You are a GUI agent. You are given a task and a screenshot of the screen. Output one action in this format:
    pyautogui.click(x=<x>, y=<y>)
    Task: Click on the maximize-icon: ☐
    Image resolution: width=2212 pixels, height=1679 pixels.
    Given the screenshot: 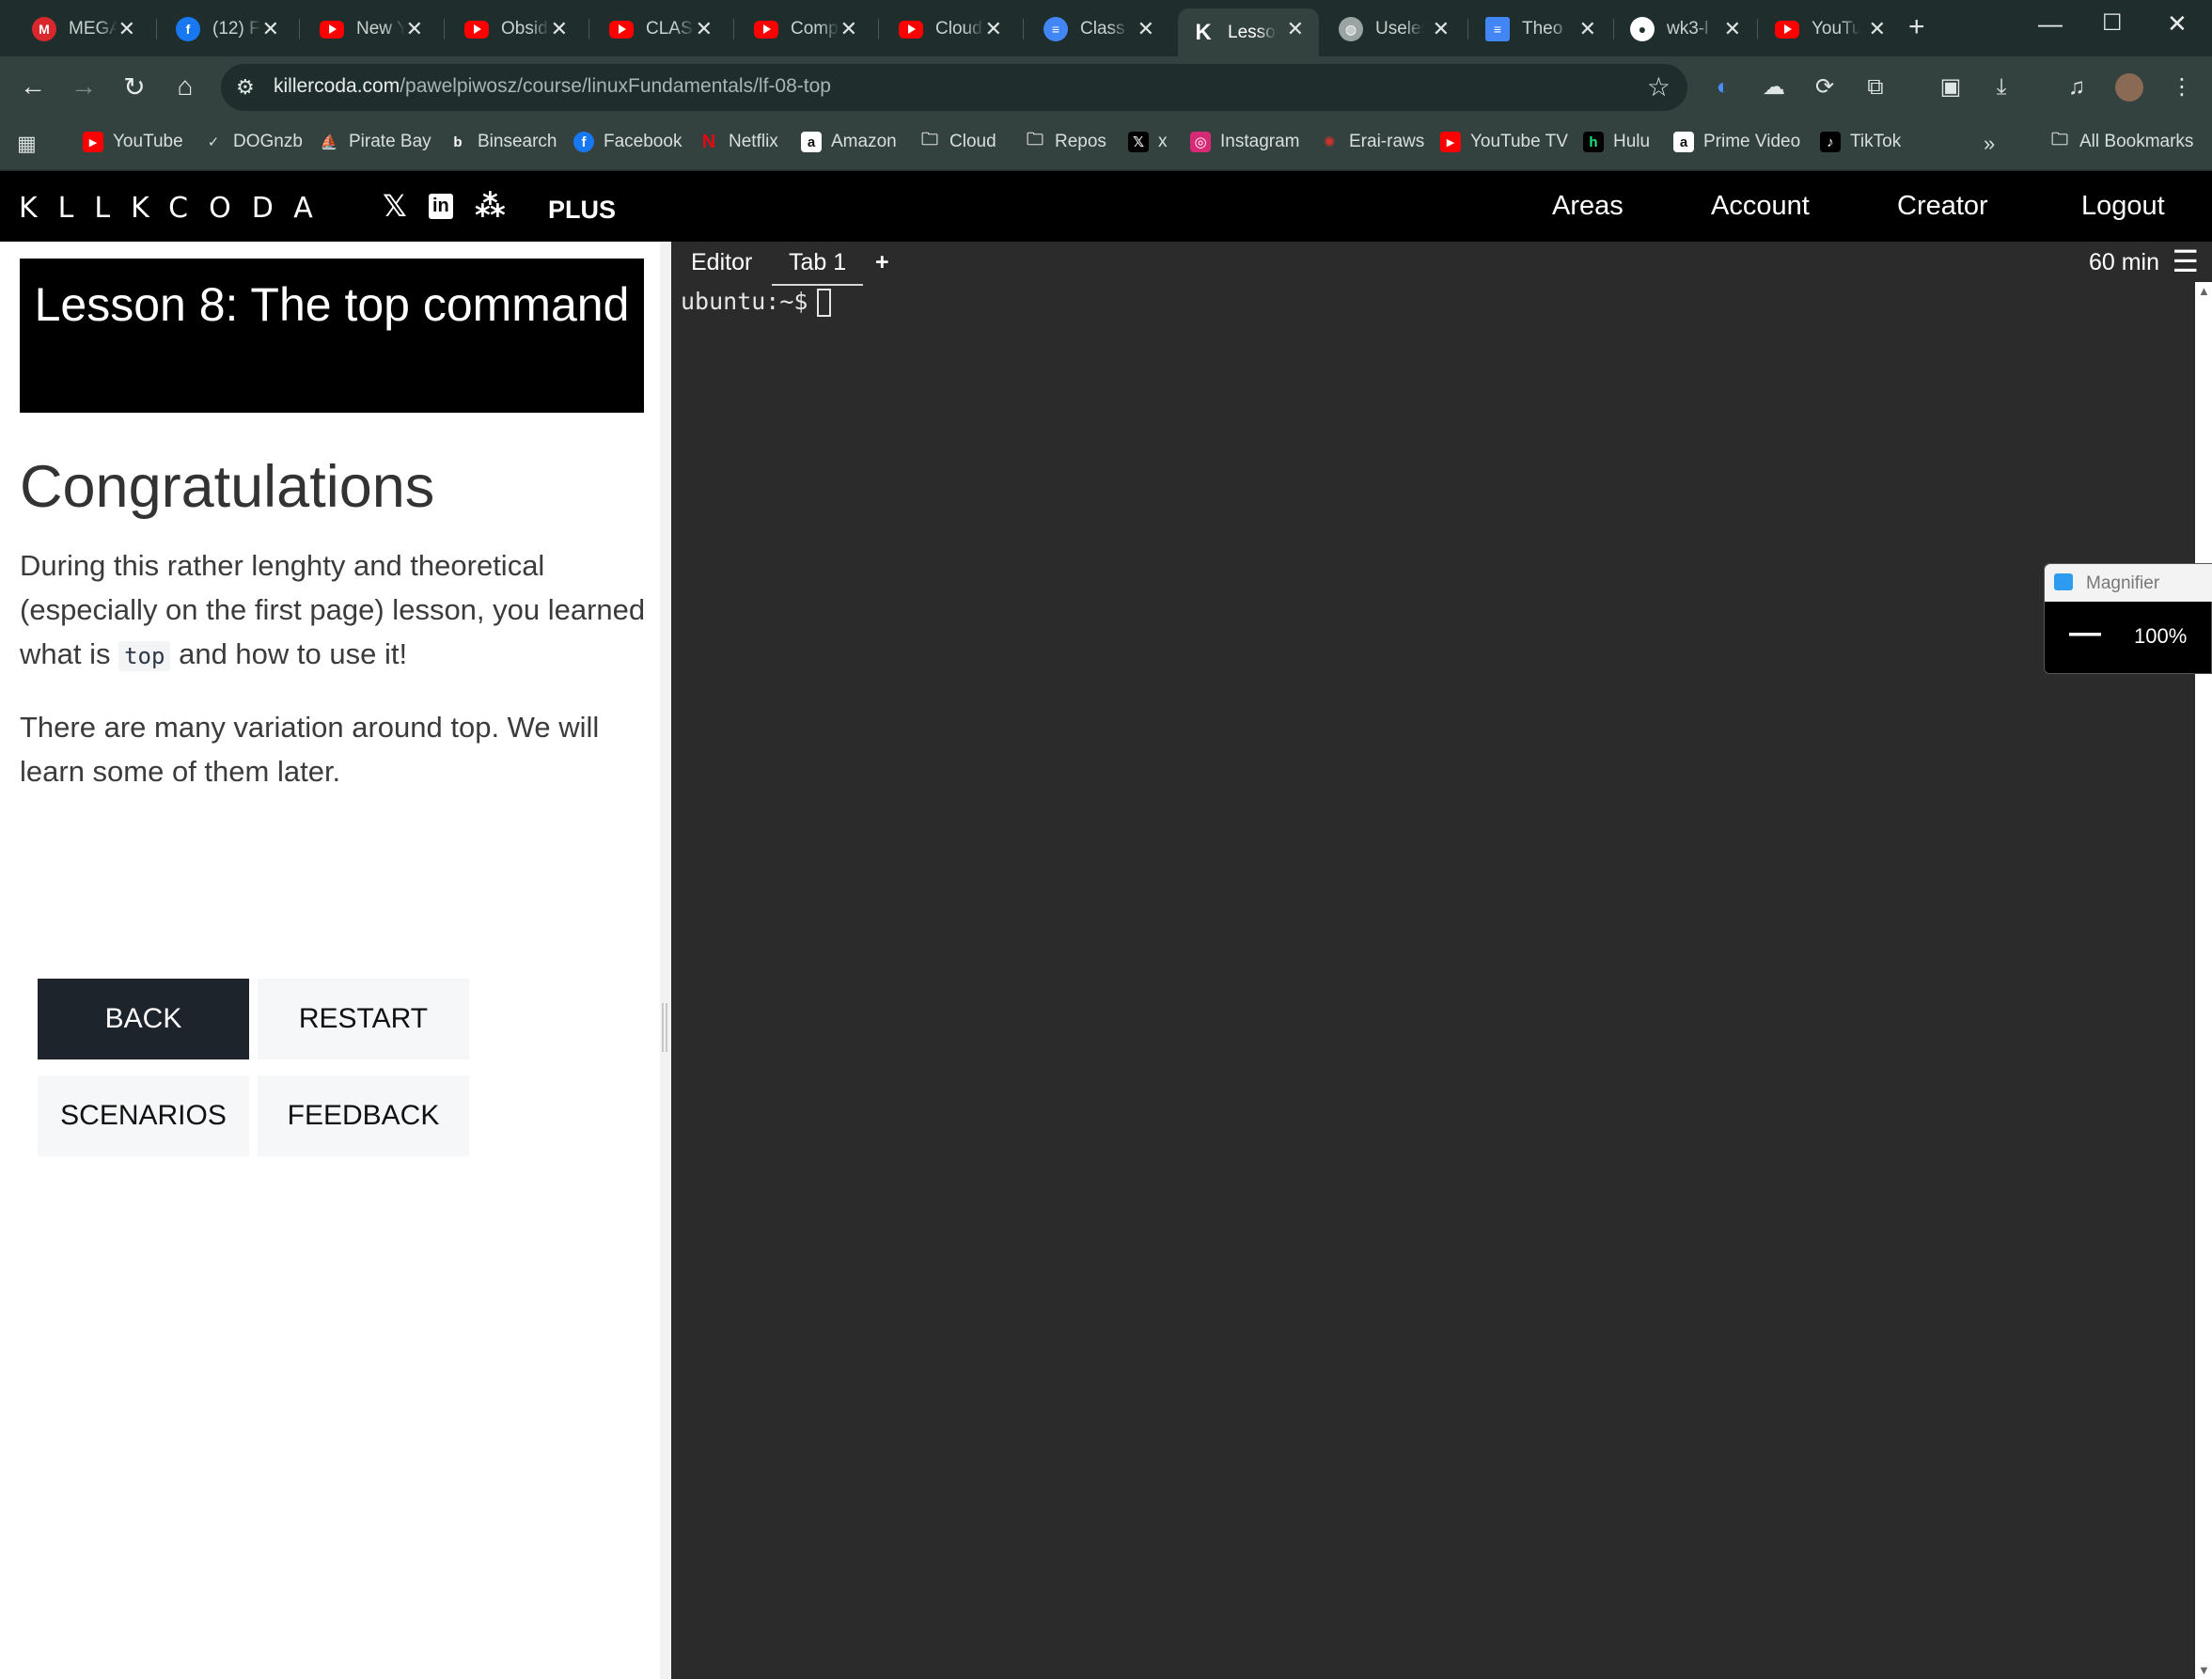 What is the action you would take?
    pyautogui.click(x=2112, y=23)
    